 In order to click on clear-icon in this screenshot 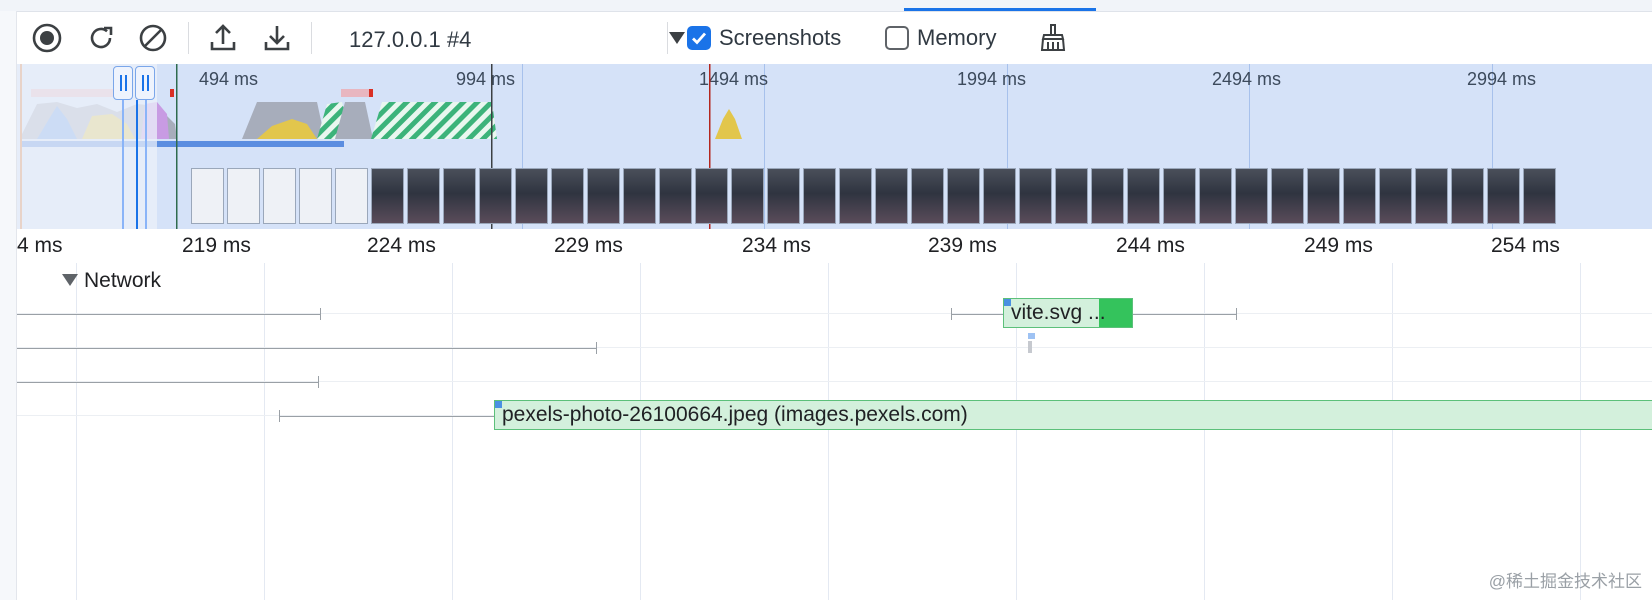, I will do `click(153, 38)`.